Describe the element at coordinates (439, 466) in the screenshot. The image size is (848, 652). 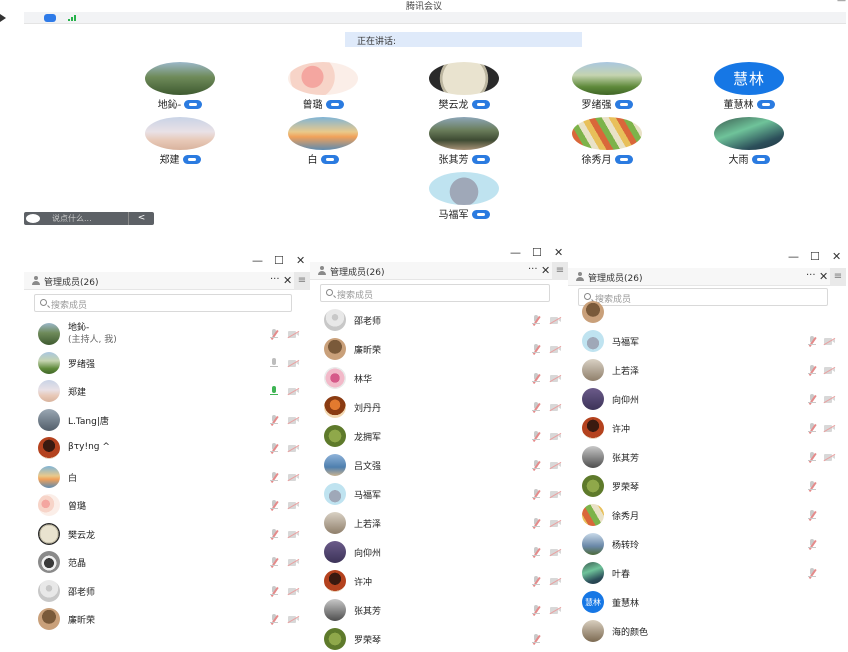
I see `member-row: 吕文强` at that location.